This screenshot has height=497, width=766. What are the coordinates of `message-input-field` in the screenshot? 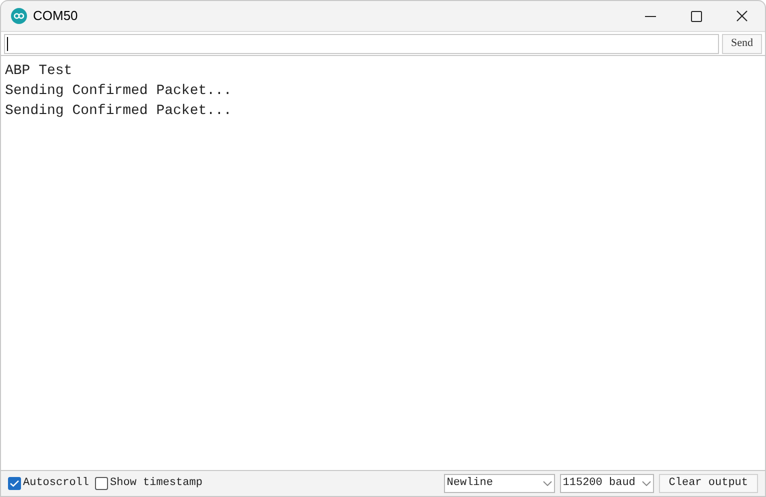 It's located at (361, 44).